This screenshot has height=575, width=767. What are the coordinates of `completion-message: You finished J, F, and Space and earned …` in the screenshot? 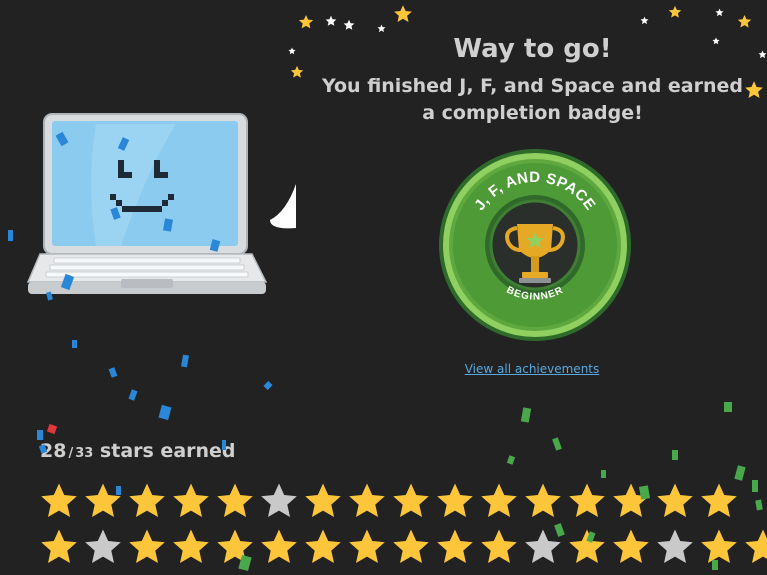 It's located at (532, 100).